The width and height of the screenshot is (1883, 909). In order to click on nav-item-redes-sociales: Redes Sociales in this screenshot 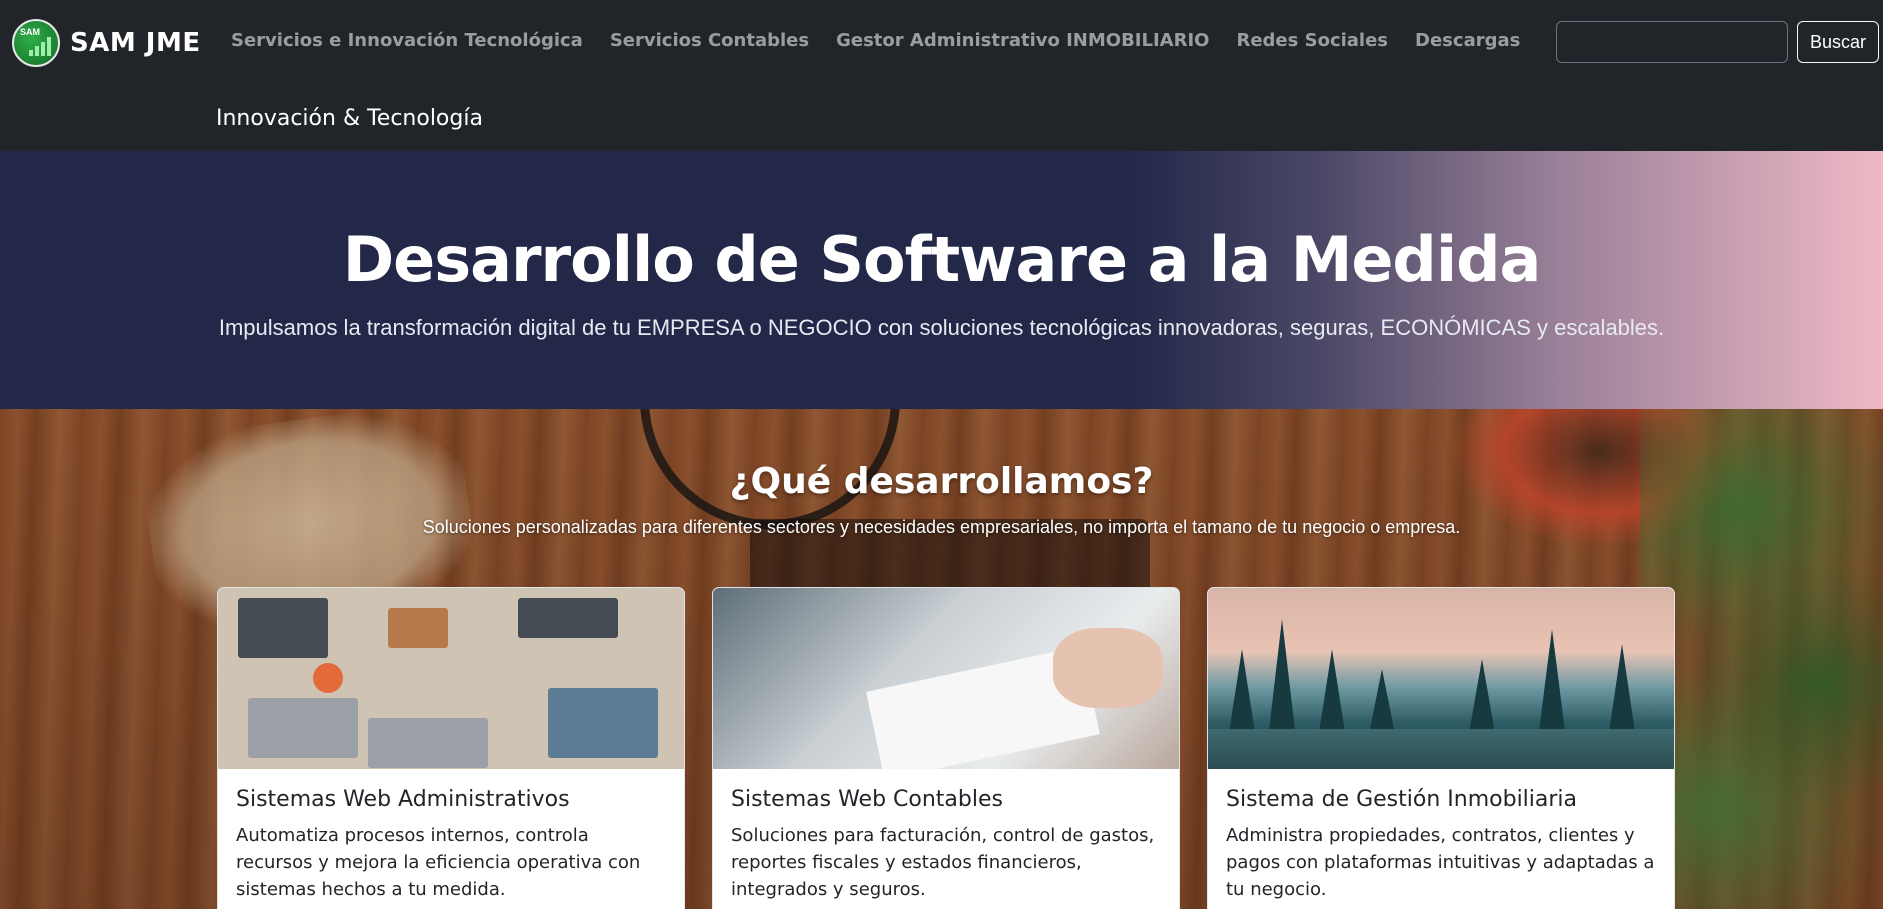, I will do `click(1312, 40)`.